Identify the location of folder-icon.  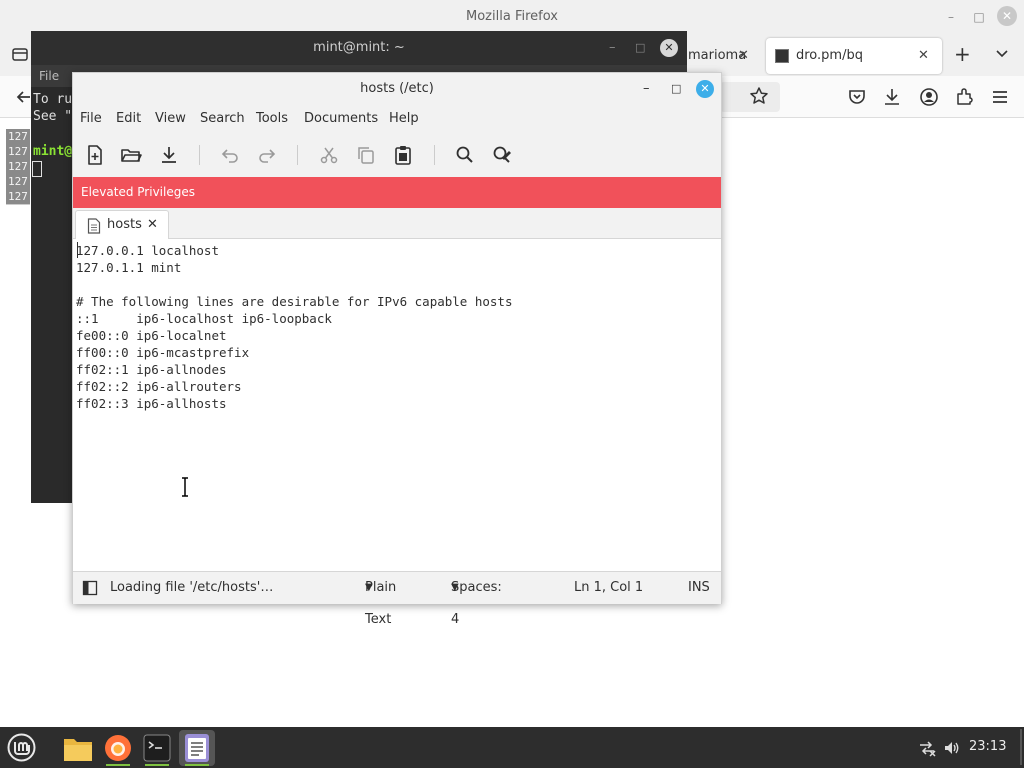
(78, 749).